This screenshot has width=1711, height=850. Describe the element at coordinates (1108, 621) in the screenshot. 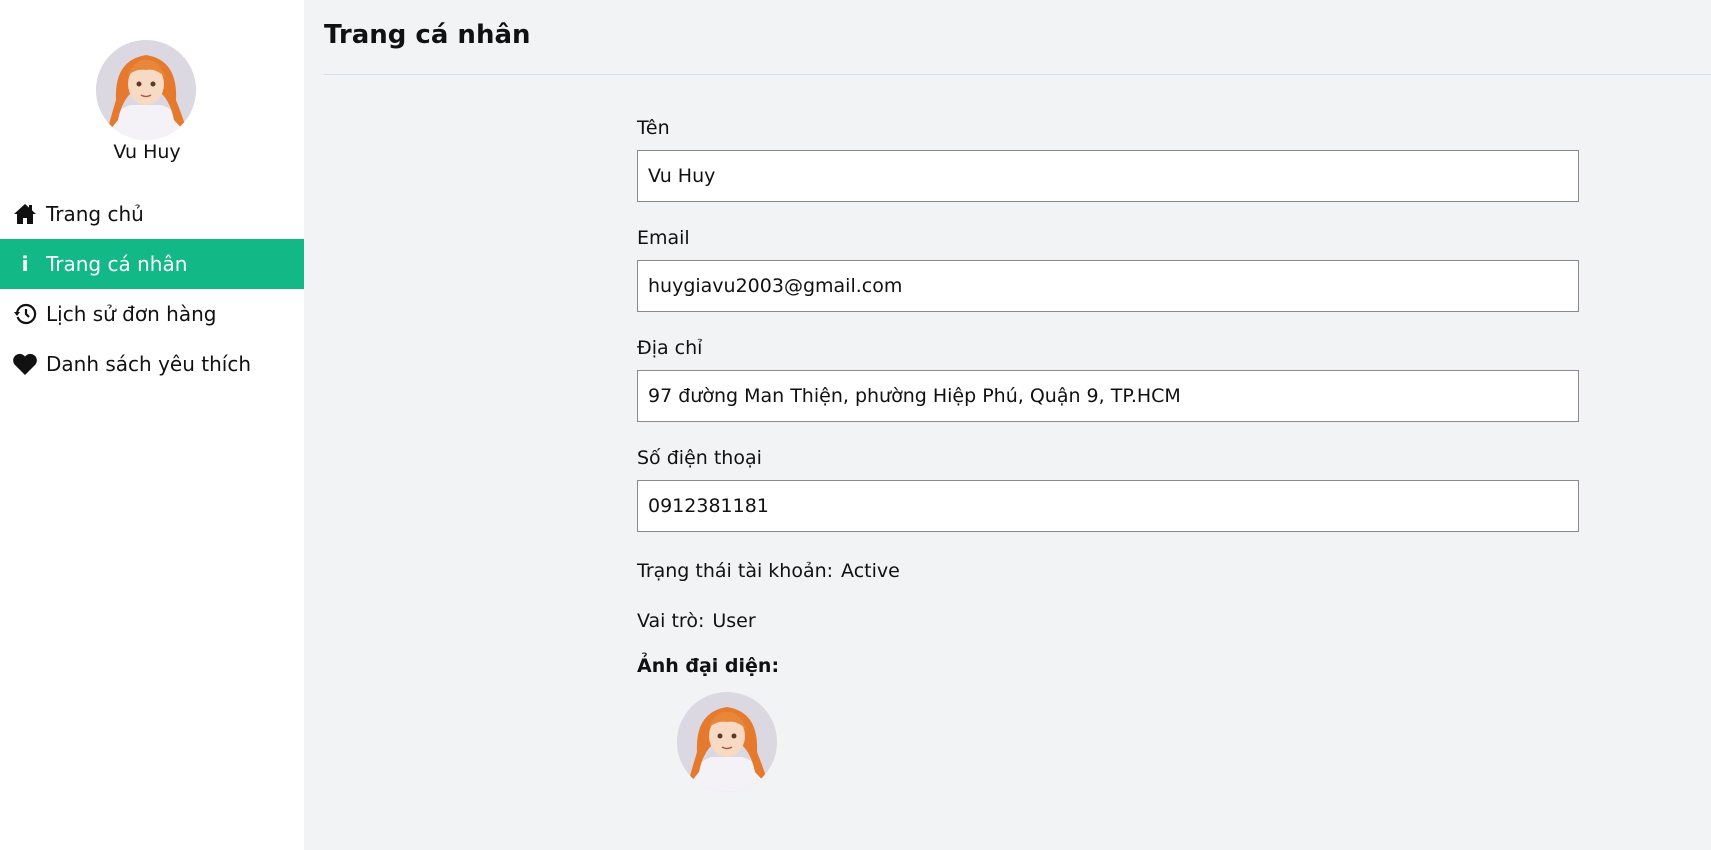

I see `account-role: Vai trò: User` at that location.